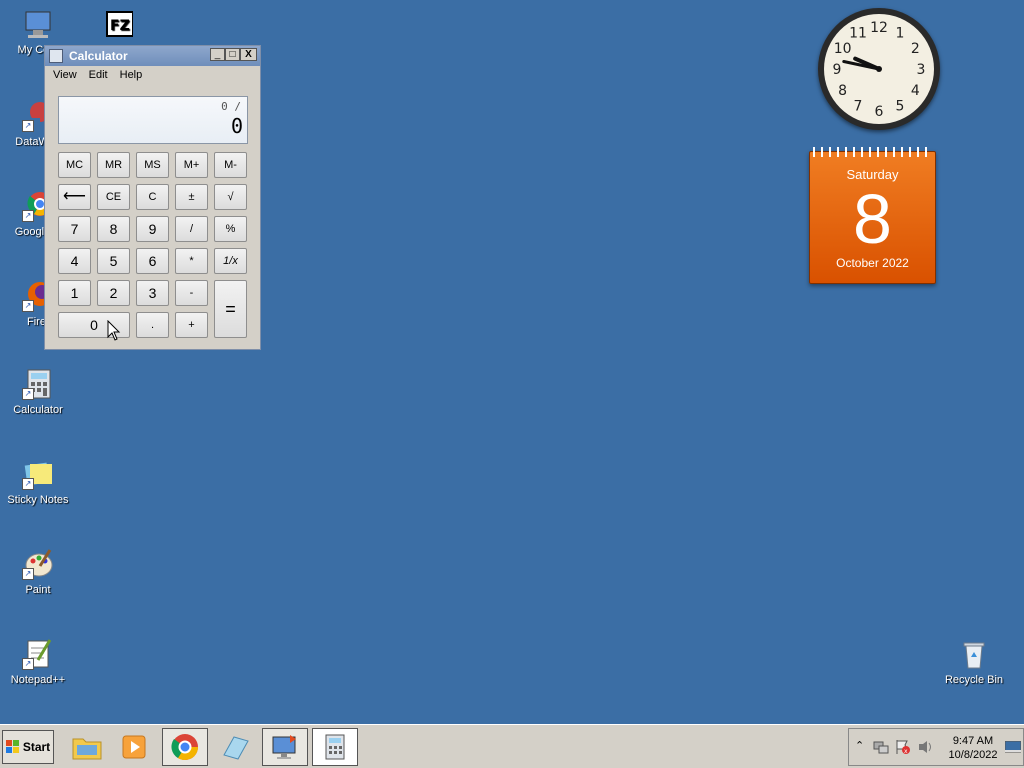  What do you see at coordinates (113, 197) in the screenshot?
I see `ce-button: CE` at bounding box center [113, 197].